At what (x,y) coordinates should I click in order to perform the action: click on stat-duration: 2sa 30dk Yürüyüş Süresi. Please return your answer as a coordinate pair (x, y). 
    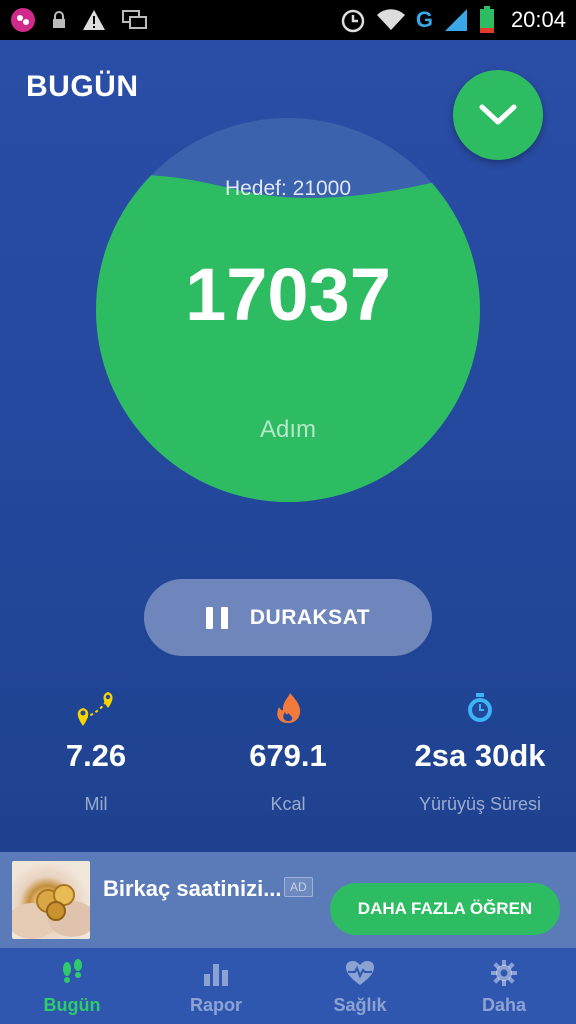
    Looking at the image, I should click on (480, 750).